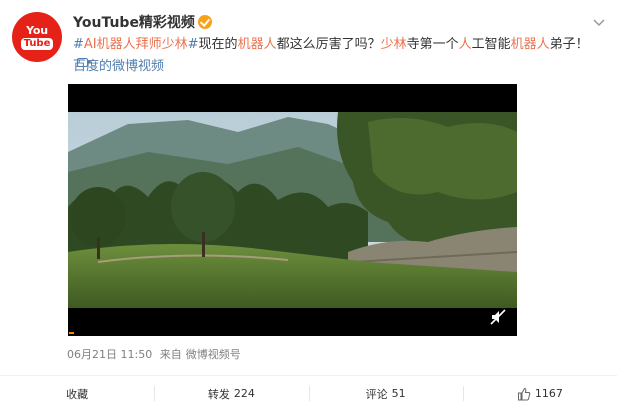 This screenshot has height=411, width=617. I want to click on post-text-segment: 现在的, so click(218, 44).